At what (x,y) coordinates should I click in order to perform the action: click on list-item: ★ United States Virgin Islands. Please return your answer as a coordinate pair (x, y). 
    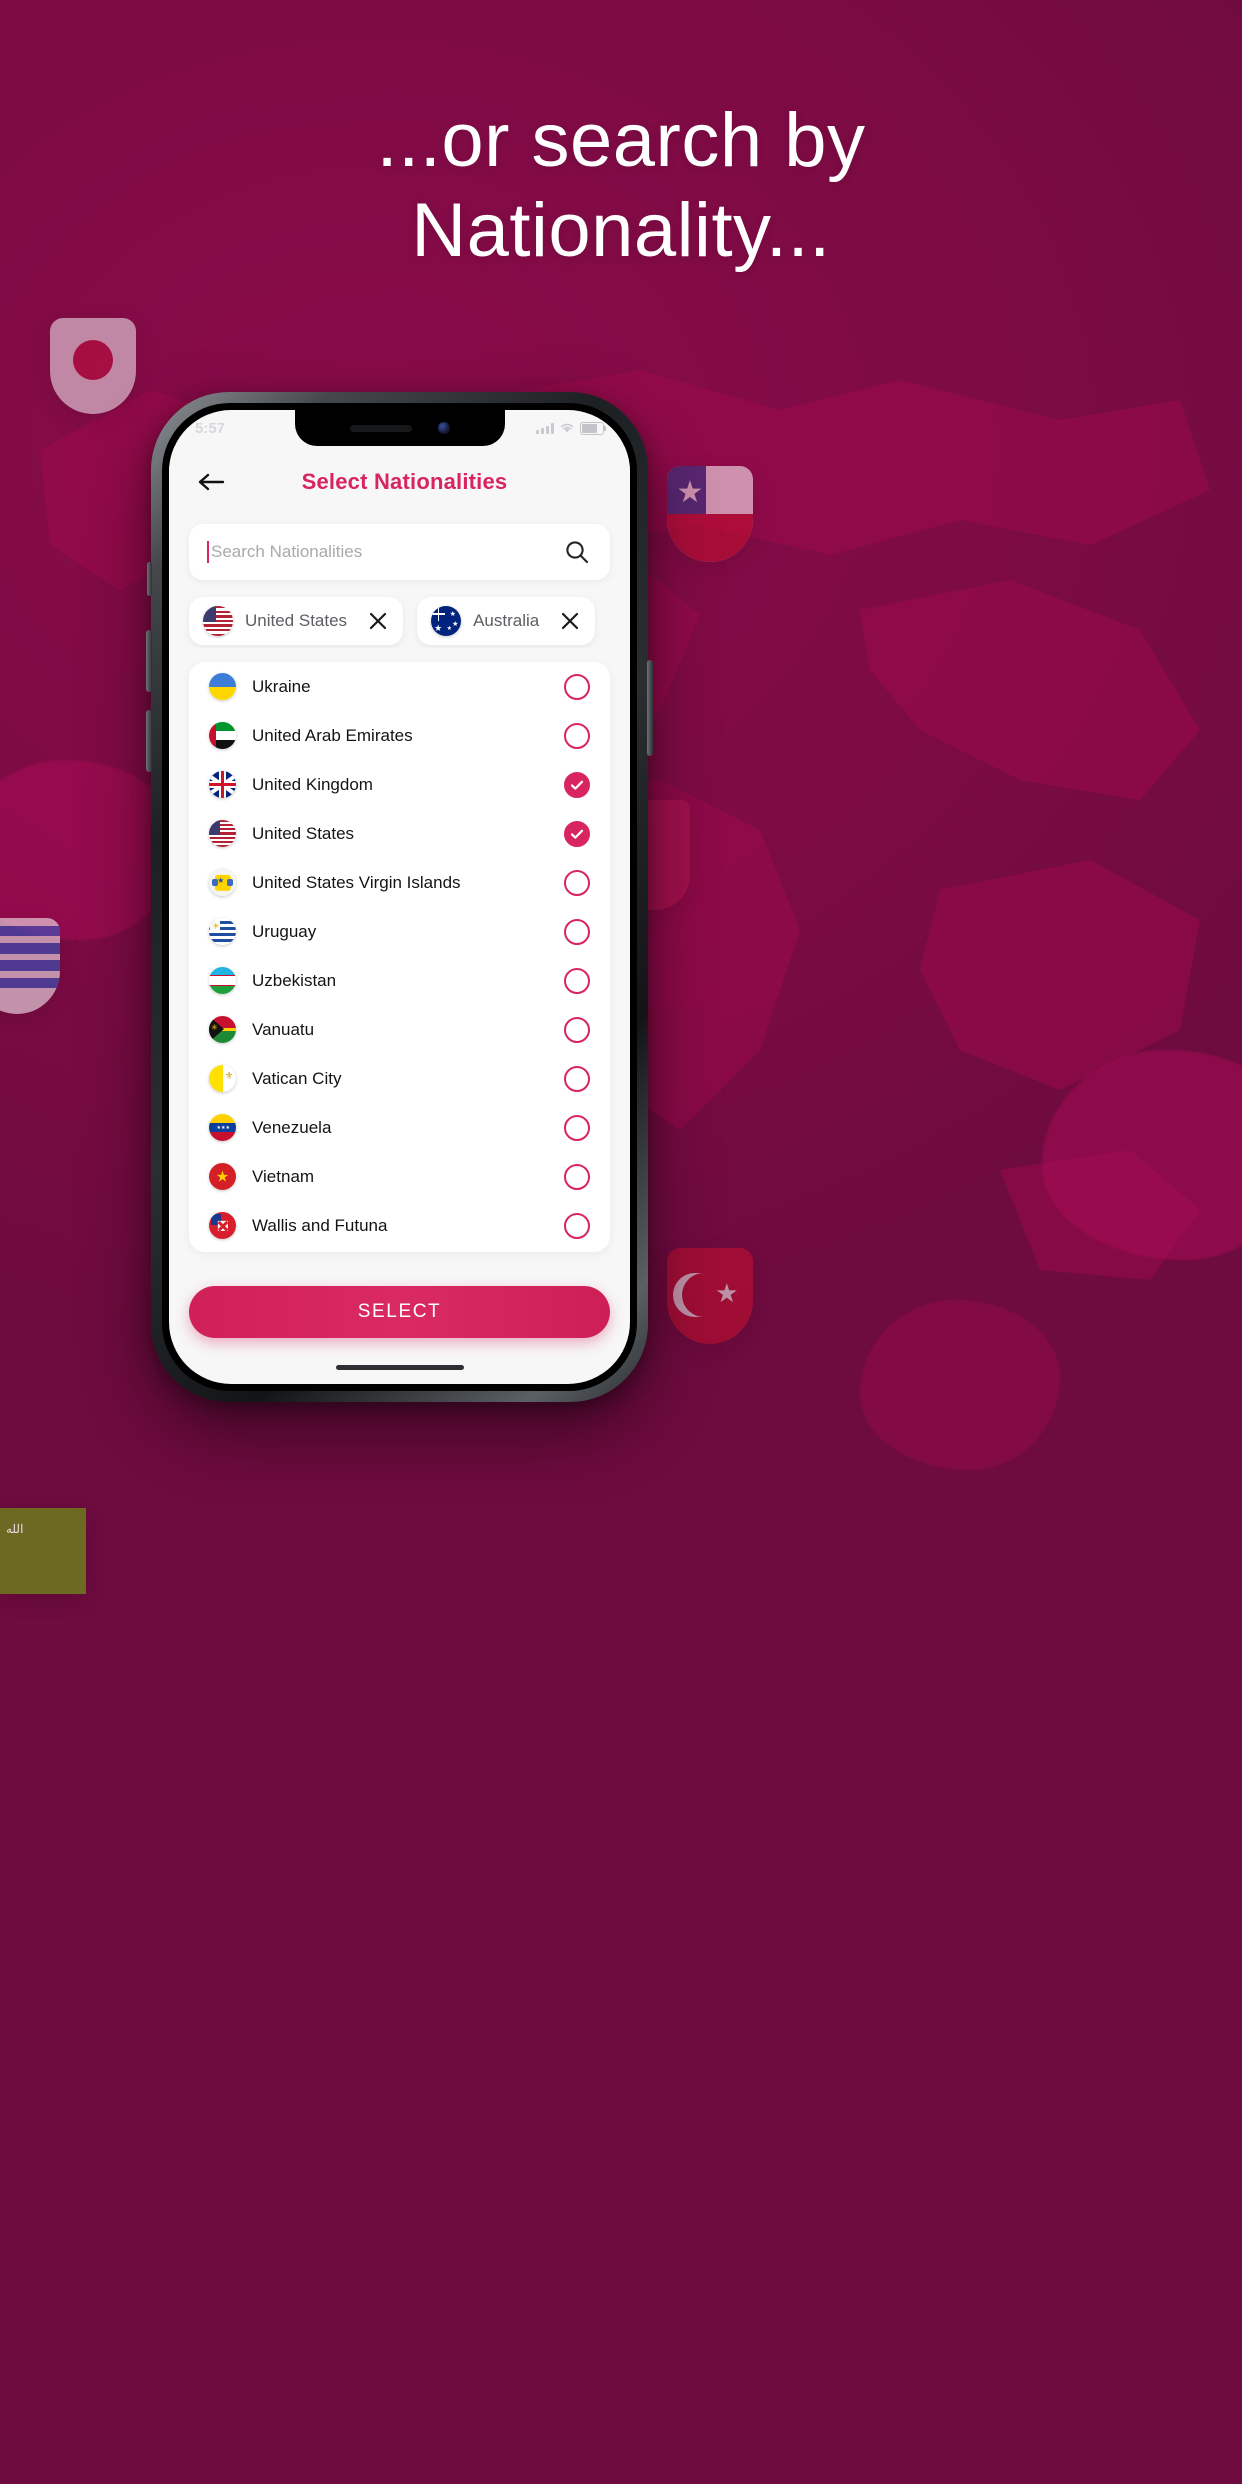
    Looking at the image, I should click on (399, 882).